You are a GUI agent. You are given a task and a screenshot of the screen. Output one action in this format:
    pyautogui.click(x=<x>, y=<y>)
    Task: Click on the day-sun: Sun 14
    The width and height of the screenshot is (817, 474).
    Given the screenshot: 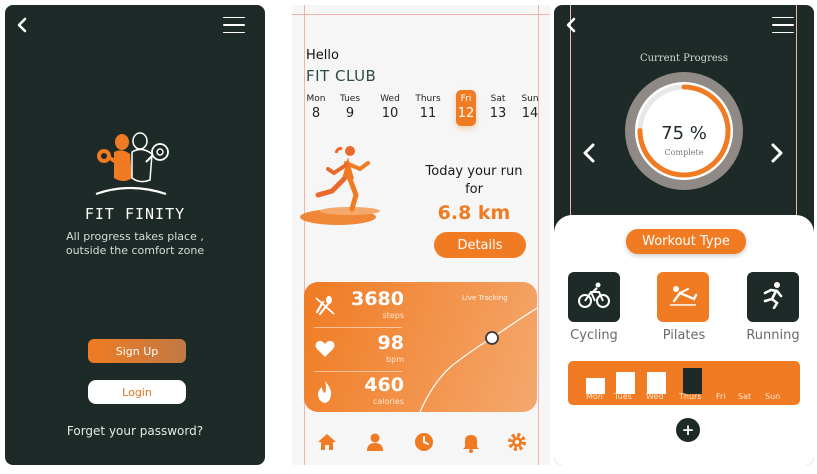 What is the action you would take?
    pyautogui.click(x=530, y=105)
    